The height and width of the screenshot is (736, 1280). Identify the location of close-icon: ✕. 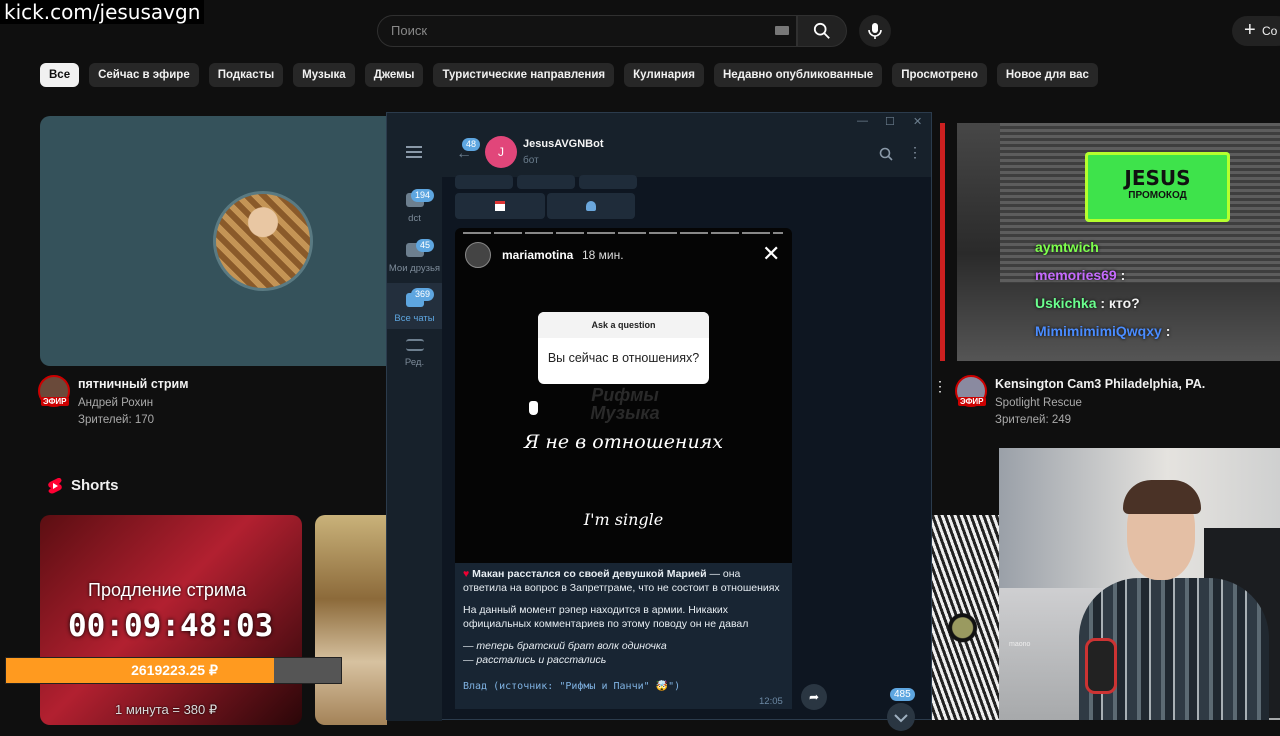
(771, 254).